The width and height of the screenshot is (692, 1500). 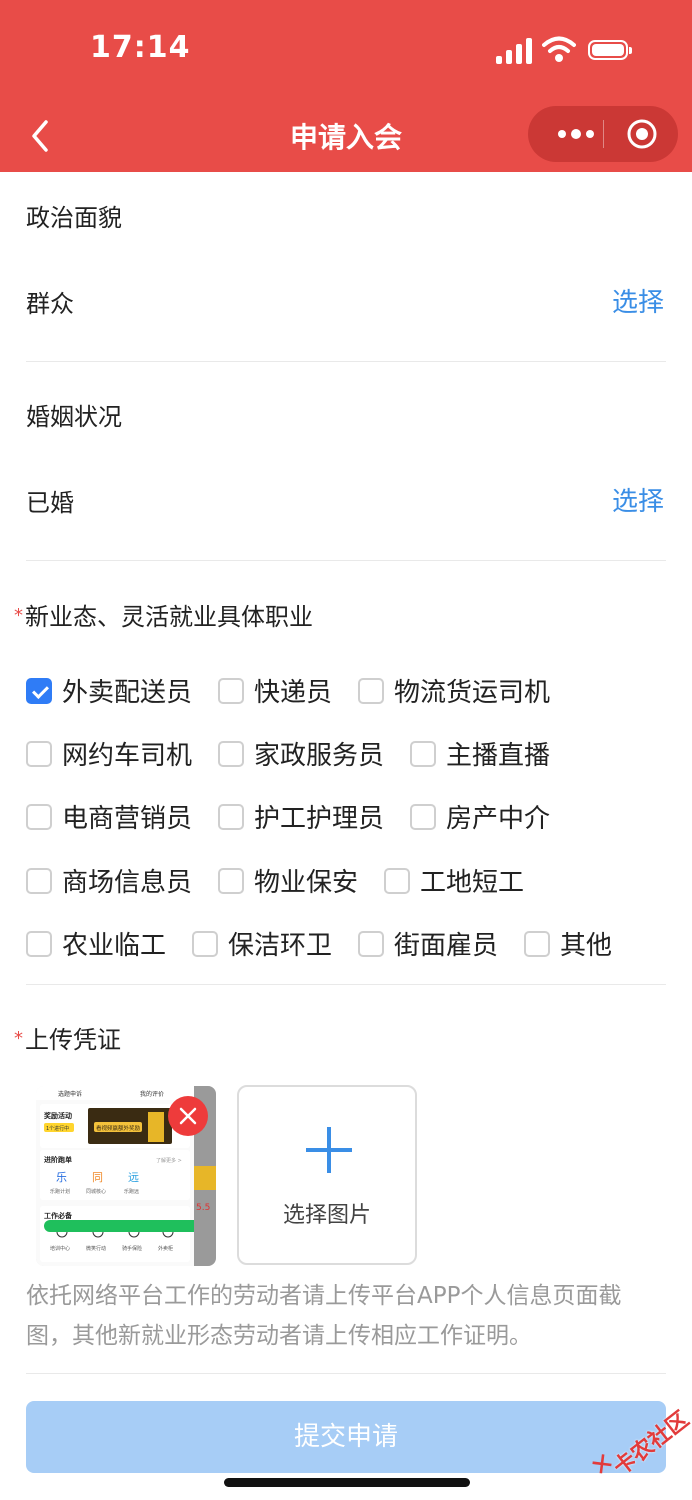 I want to click on occupation-option: 家政服务员, so click(x=301, y=753).